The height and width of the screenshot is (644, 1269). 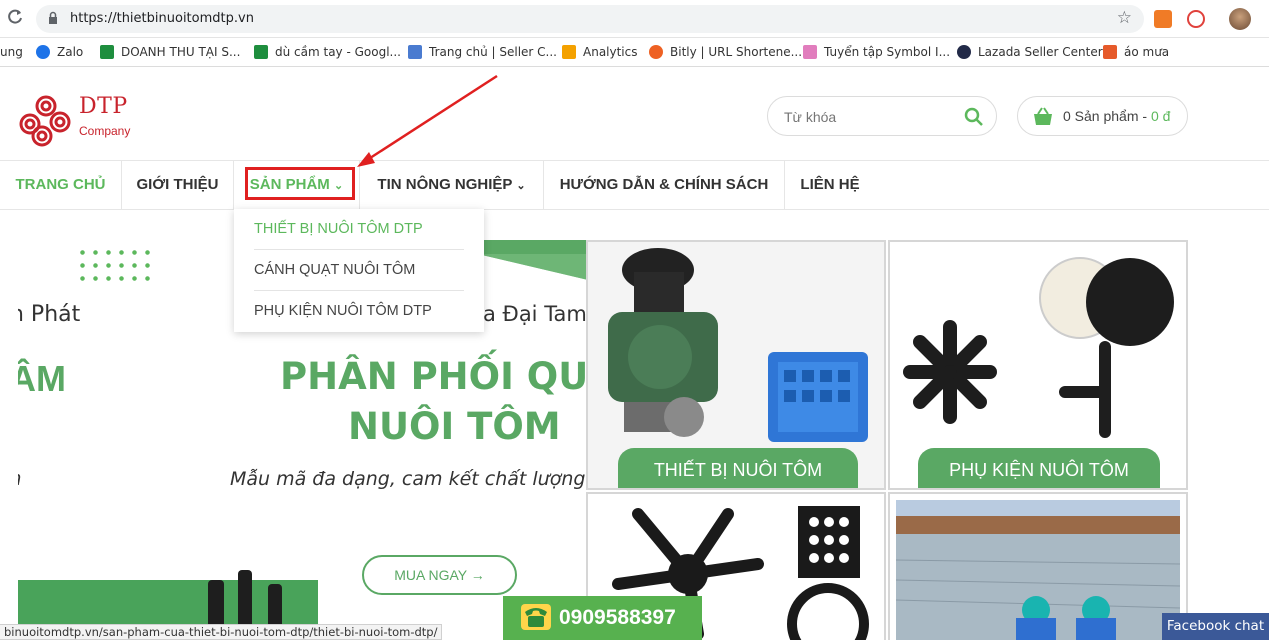 I want to click on banner-headline: PHÂN PHỐI QUẠT, so click(x=433, y=376).